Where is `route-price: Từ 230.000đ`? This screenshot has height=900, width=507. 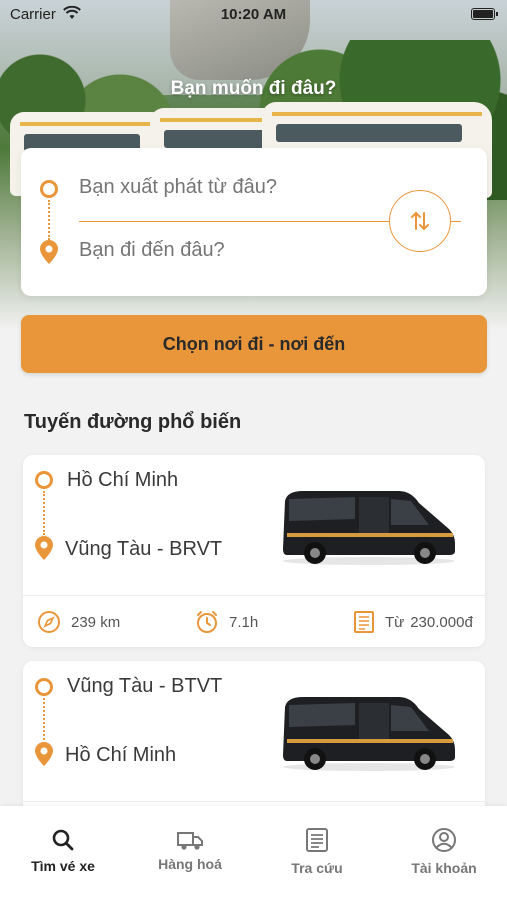
route-price: Từ 230.000đ is located at coordinates (413, 622).